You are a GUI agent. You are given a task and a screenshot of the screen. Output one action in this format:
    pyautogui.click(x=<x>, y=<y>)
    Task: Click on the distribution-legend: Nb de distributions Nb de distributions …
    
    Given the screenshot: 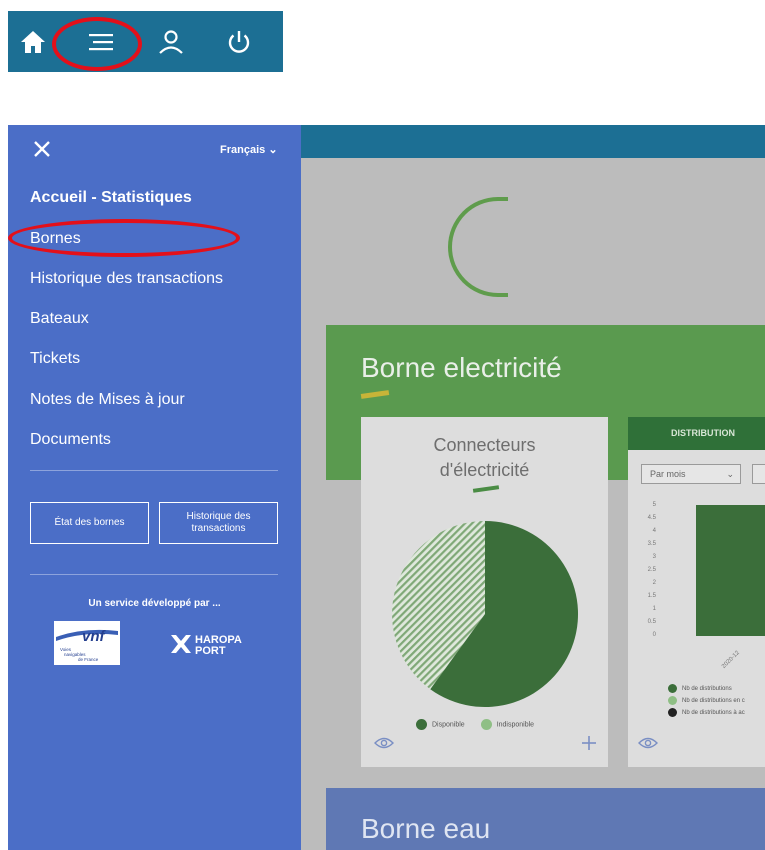 What is the action you would take?
    pyautogui.click(x=706, y=701)
    